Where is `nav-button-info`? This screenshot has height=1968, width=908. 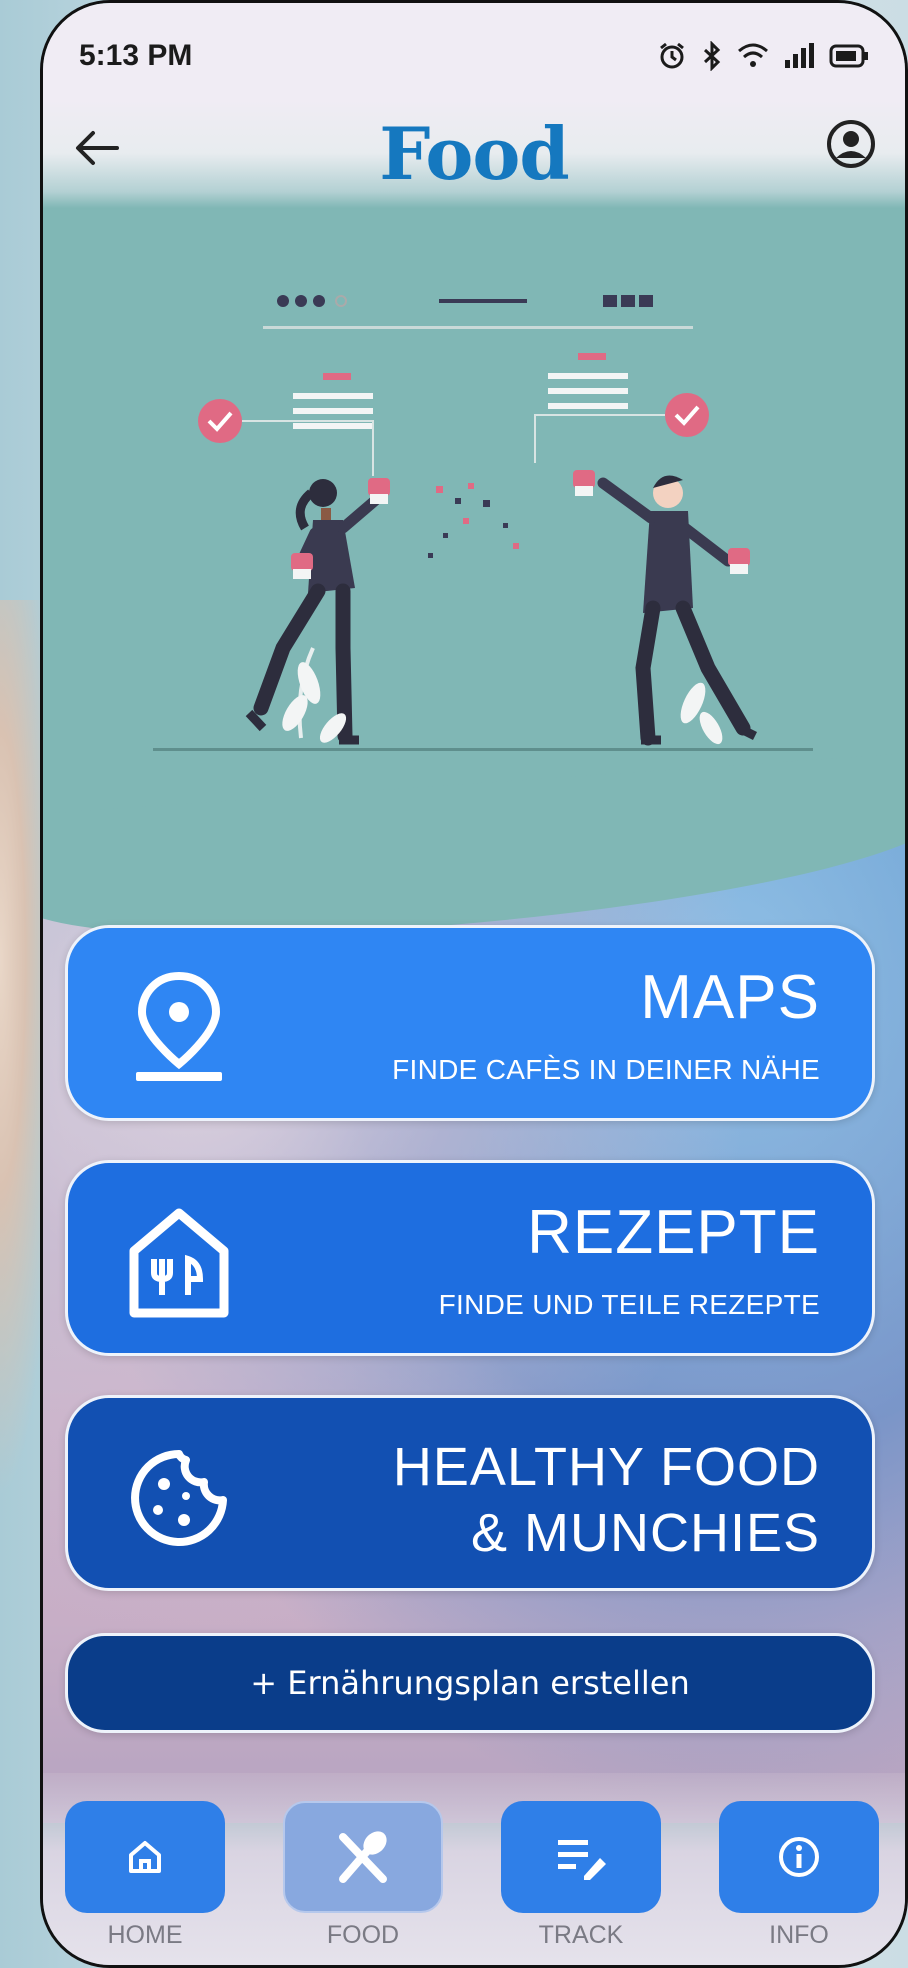
nav-button-info is located at coordinates (799, 1857).